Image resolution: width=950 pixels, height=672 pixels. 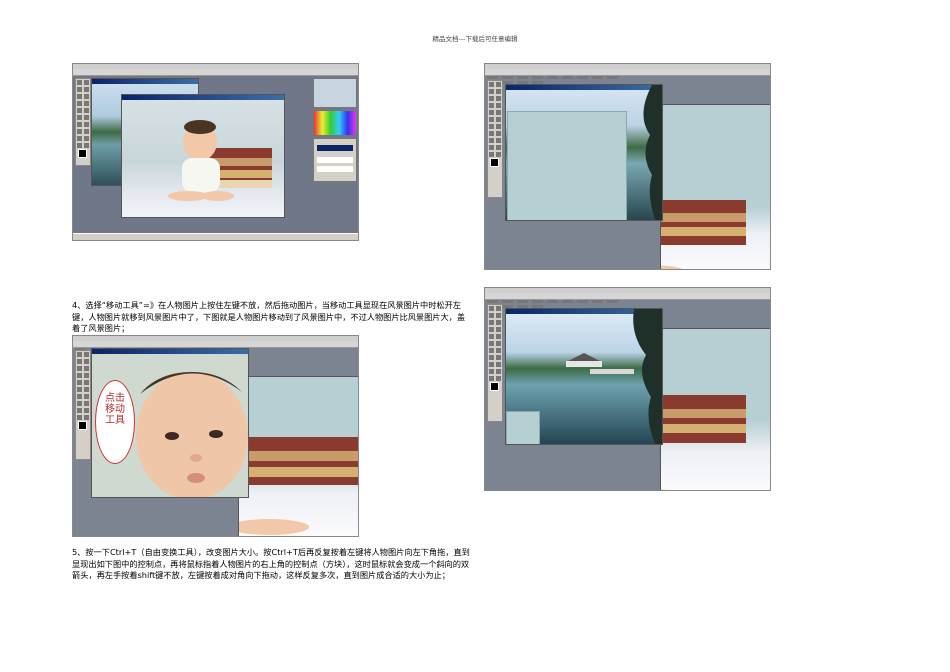 What do you see at coordinates (215, 236) in the screenshot?
I see `taskbar` at bounding box center [215, 236].